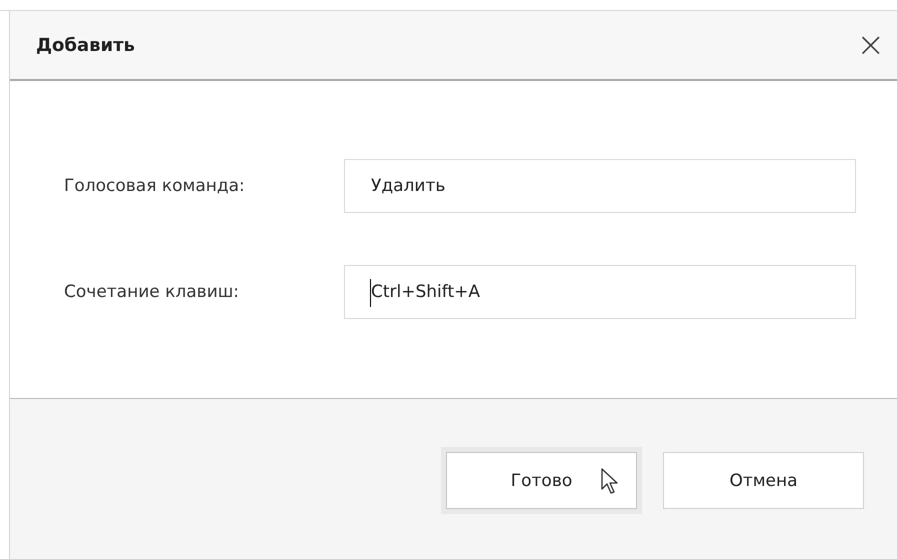 The height and width of the screenshot is (559, 897). What do you see at coordinates (600, 186) in the screenshot?
I see `input-field: Удалить` at bounding box center [600, 186].